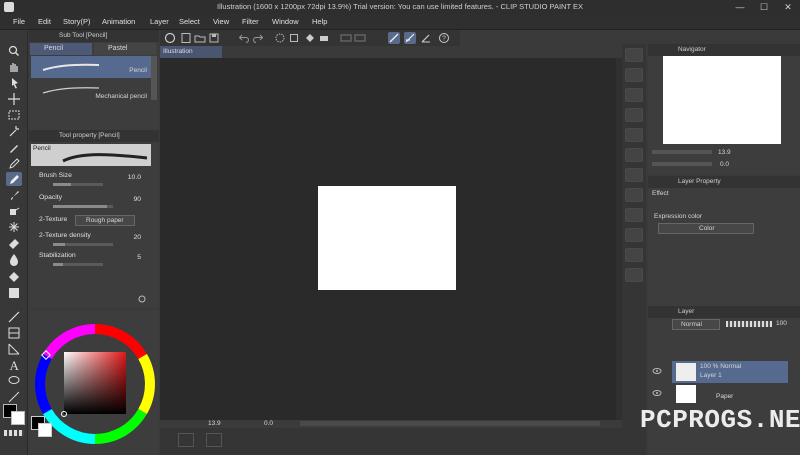  I want to click on clear-icon, so click(280, 38).